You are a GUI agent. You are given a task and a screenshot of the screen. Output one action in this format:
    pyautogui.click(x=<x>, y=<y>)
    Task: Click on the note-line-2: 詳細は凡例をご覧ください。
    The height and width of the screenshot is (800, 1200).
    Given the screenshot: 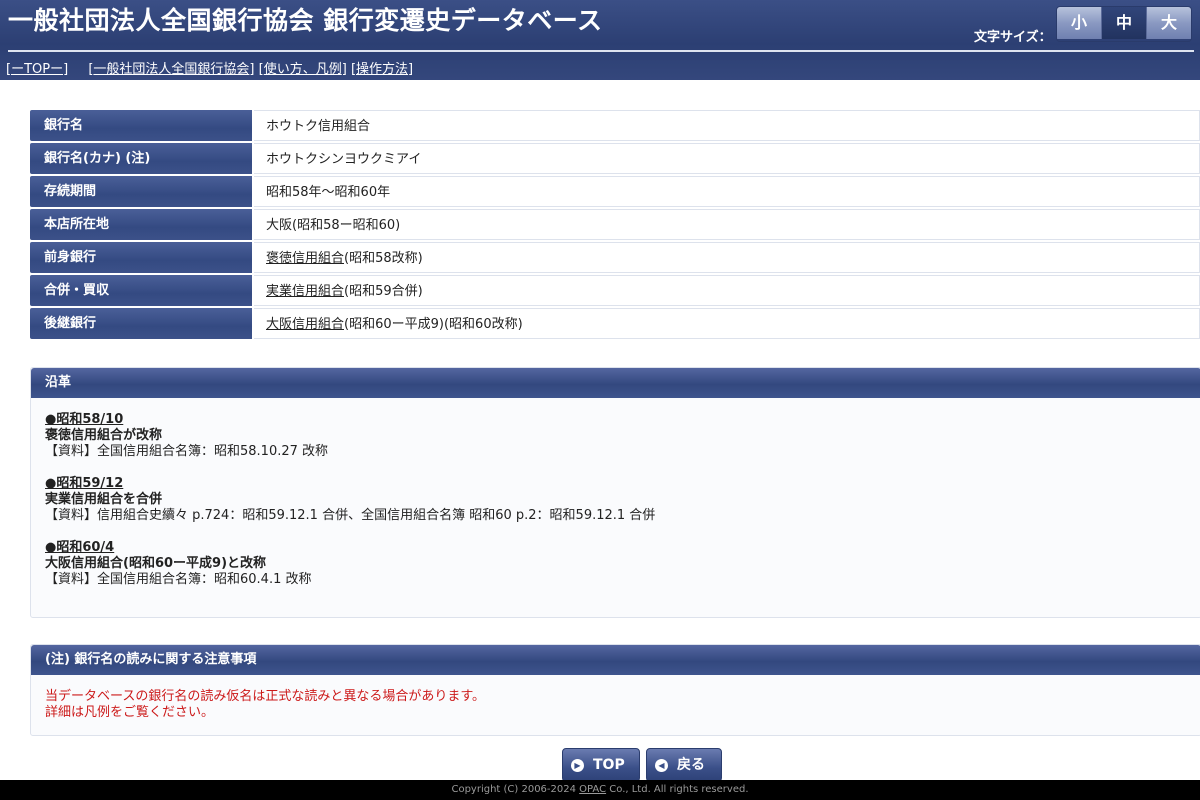 What is the action you would take?
    pyautogui.click(x=130, y=712)
    